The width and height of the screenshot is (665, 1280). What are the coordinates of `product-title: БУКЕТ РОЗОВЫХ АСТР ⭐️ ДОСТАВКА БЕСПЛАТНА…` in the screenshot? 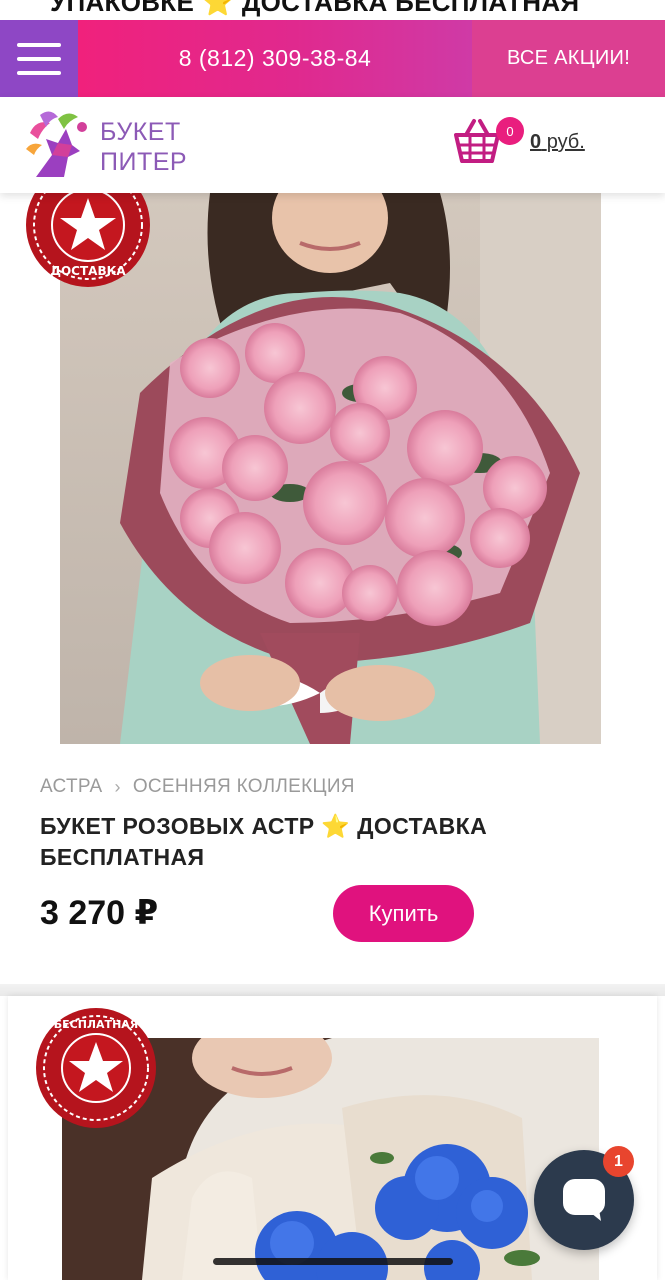 It's located at (320, 842).